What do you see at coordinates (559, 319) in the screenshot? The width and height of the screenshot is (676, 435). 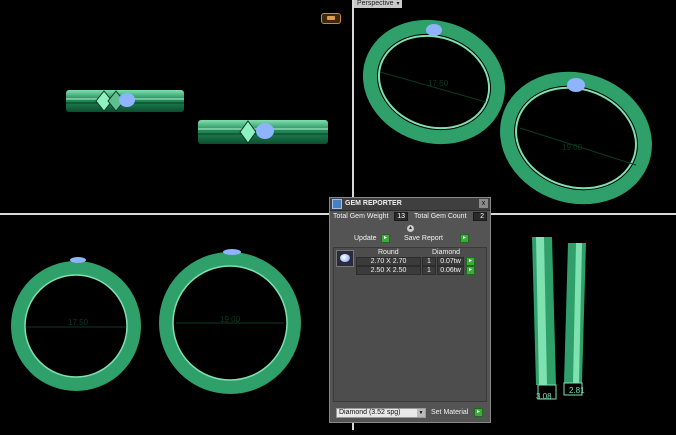 I see `profile-view-bands: 3.08 2.81` at bounding box center [559, 319].